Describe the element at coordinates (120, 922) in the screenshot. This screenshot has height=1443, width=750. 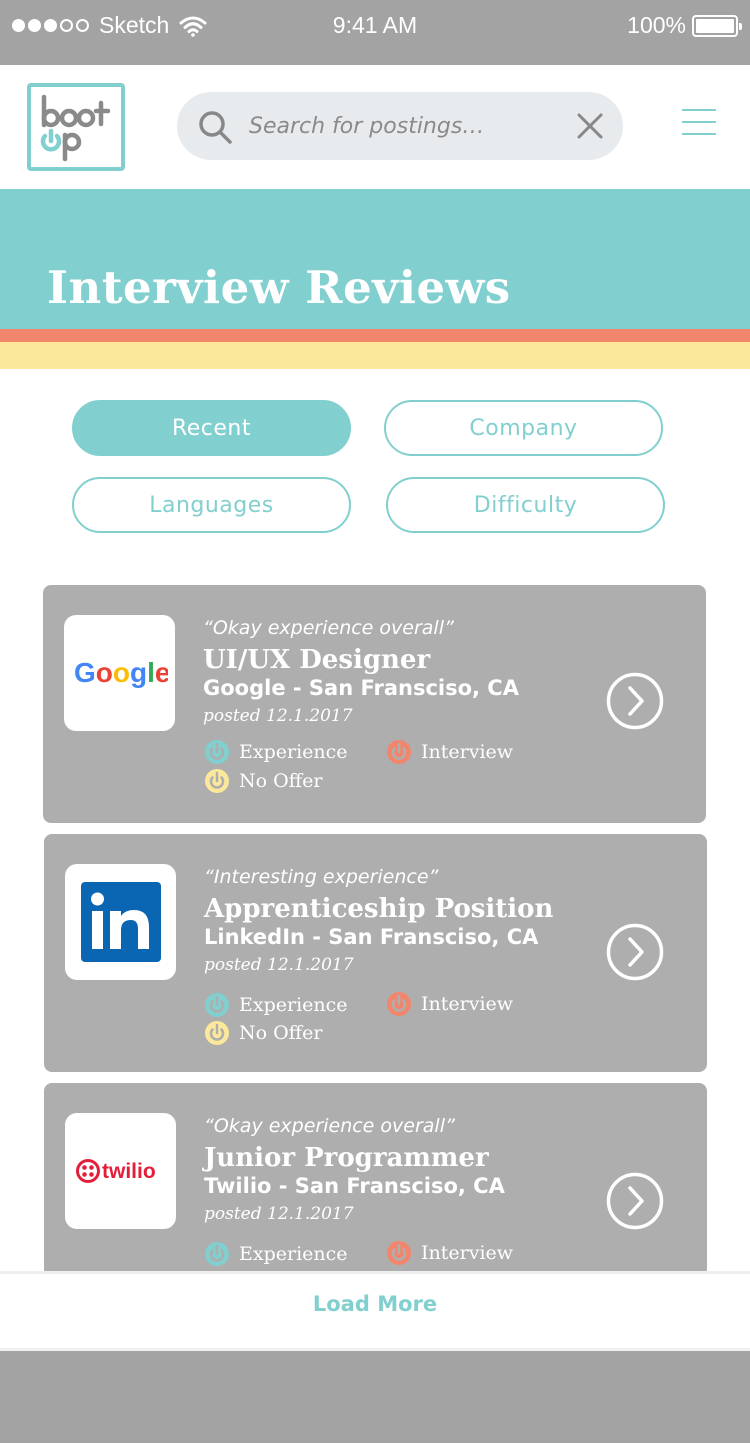
I see `linkedin-logo` at that location.